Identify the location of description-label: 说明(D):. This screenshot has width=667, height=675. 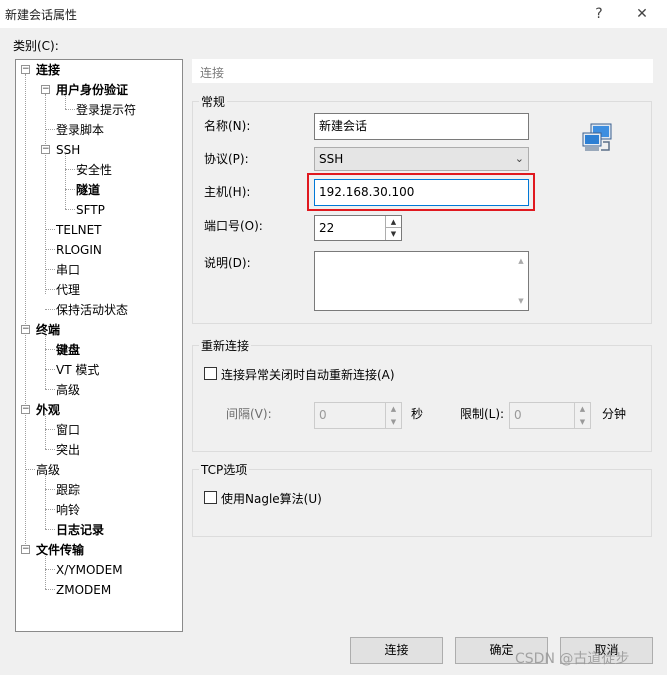
(227, 263).